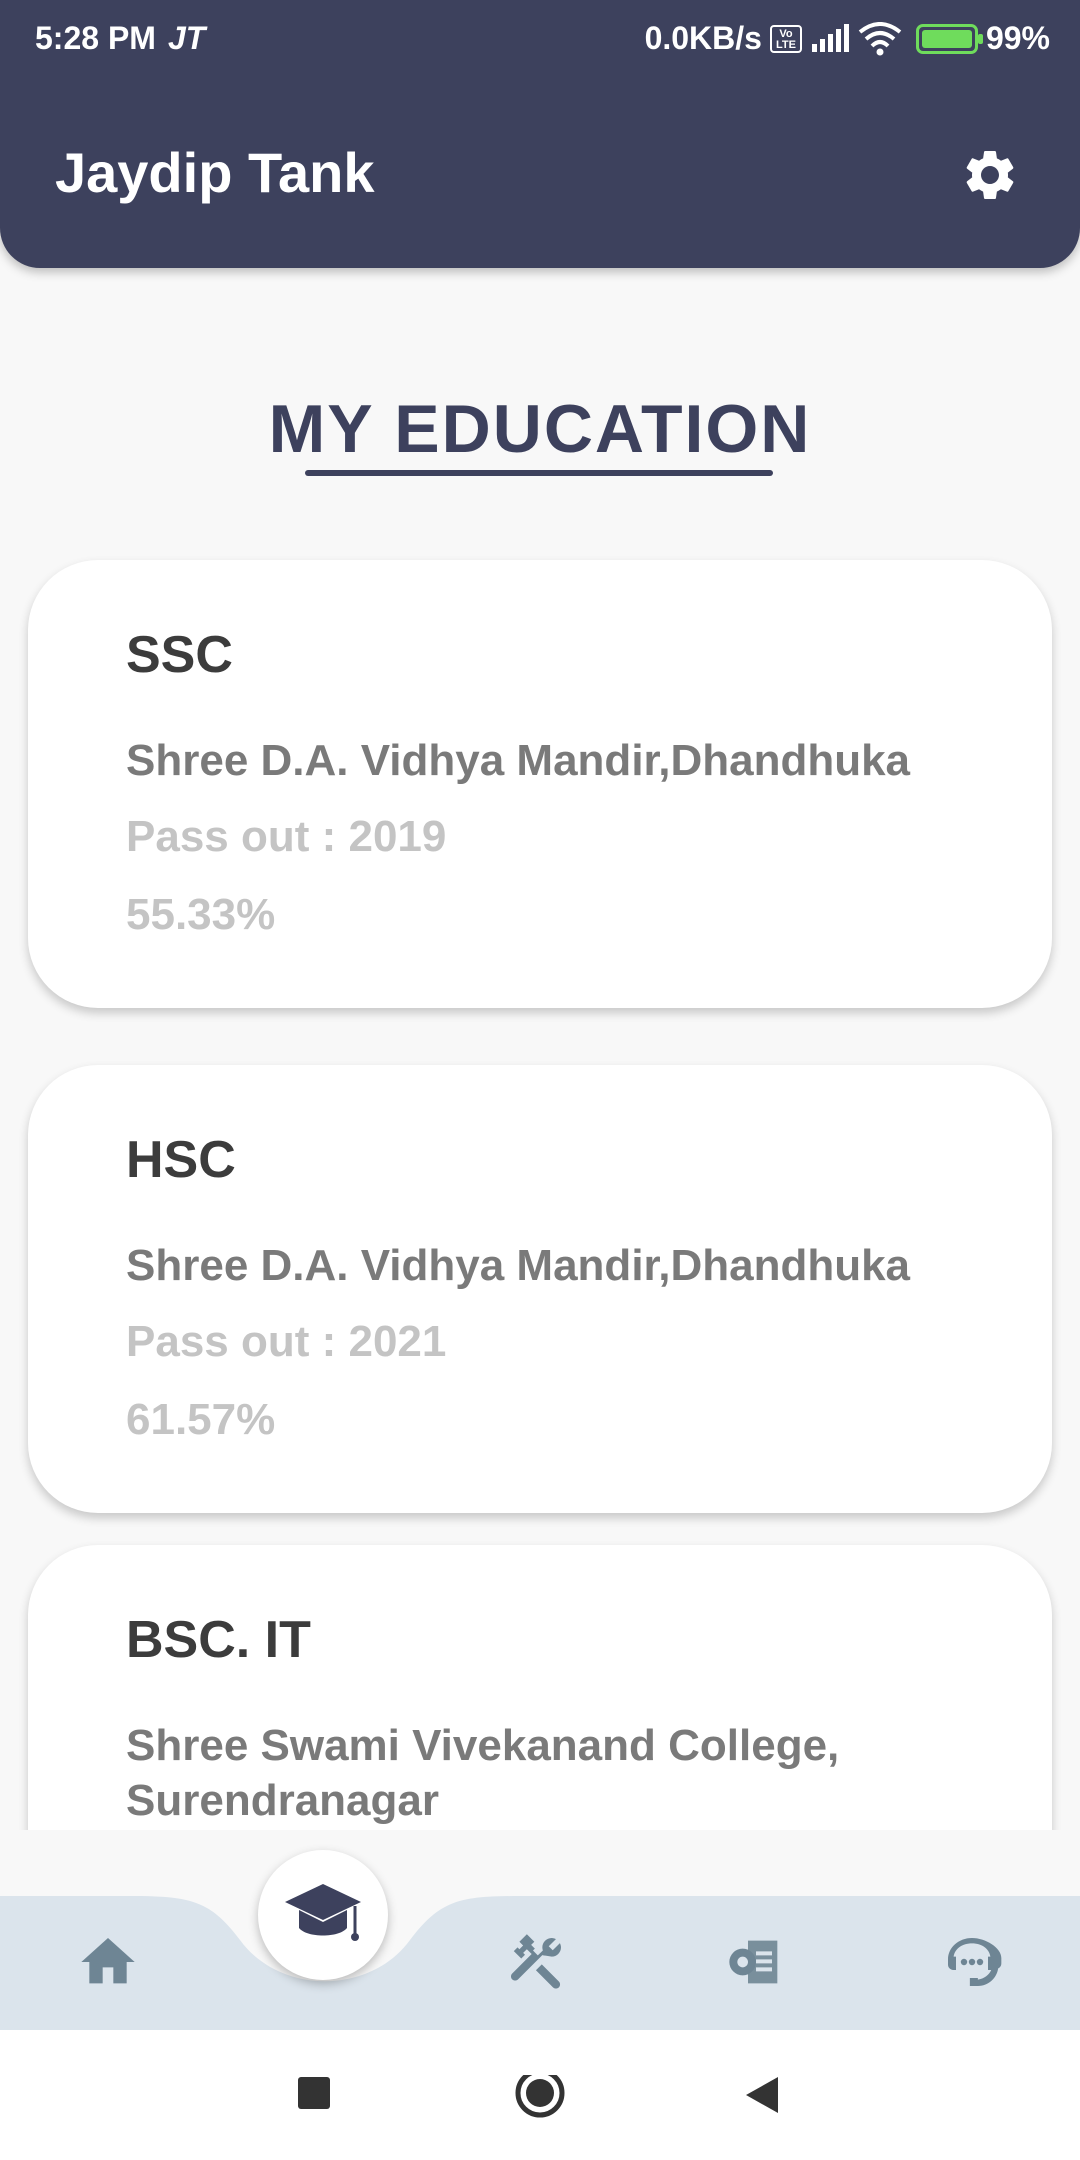  I want to click on network-speed: 0.0KB/s, so click(703, 38).